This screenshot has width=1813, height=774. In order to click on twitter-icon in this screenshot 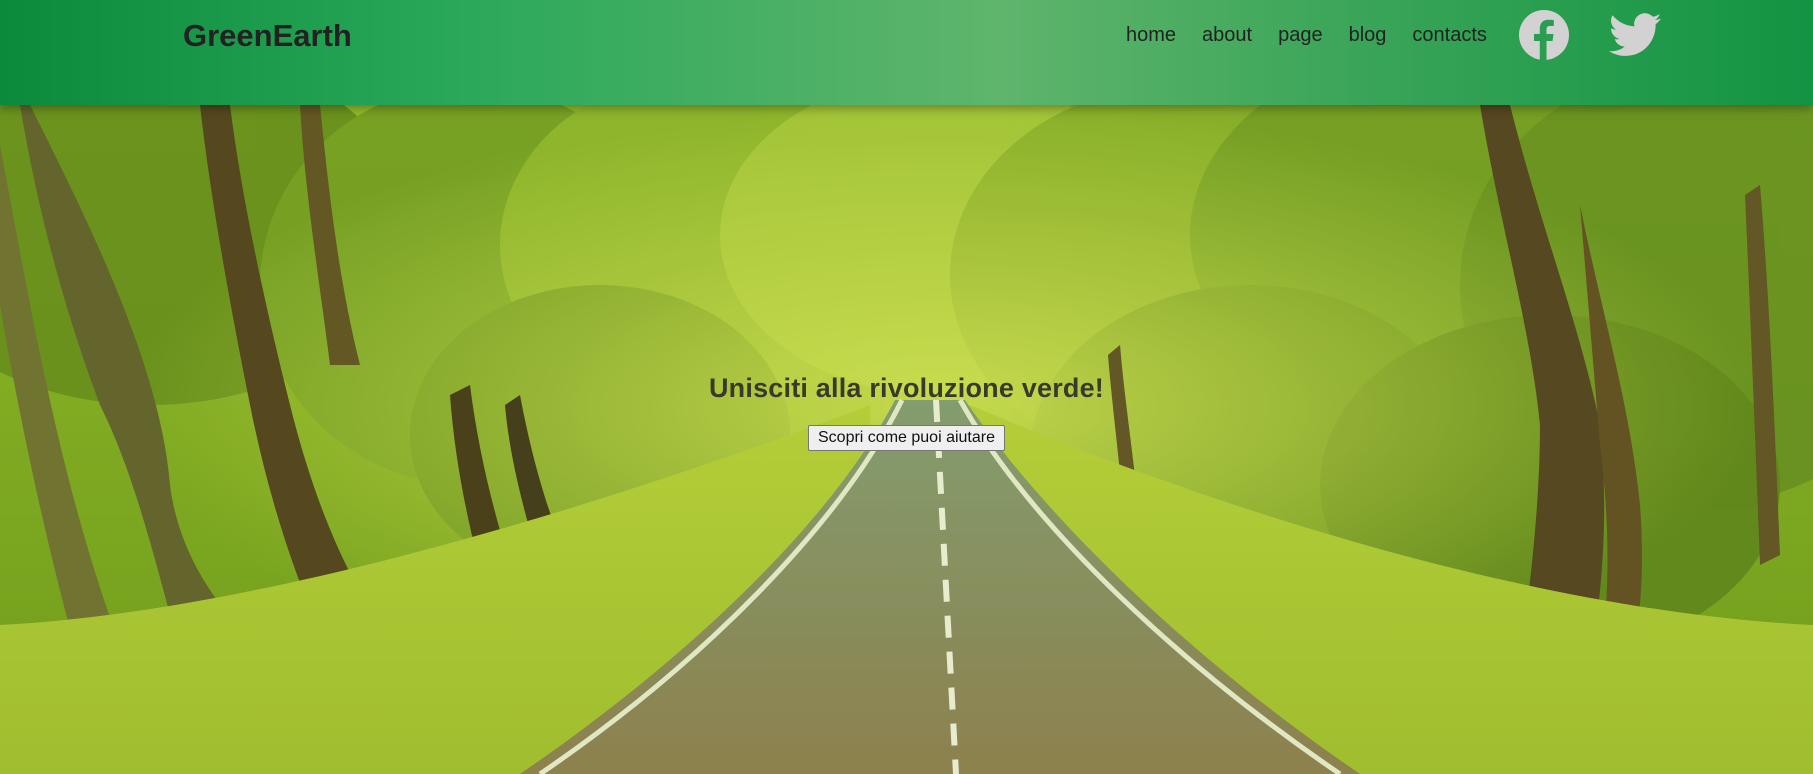, I will do `click(1635, 35)`.